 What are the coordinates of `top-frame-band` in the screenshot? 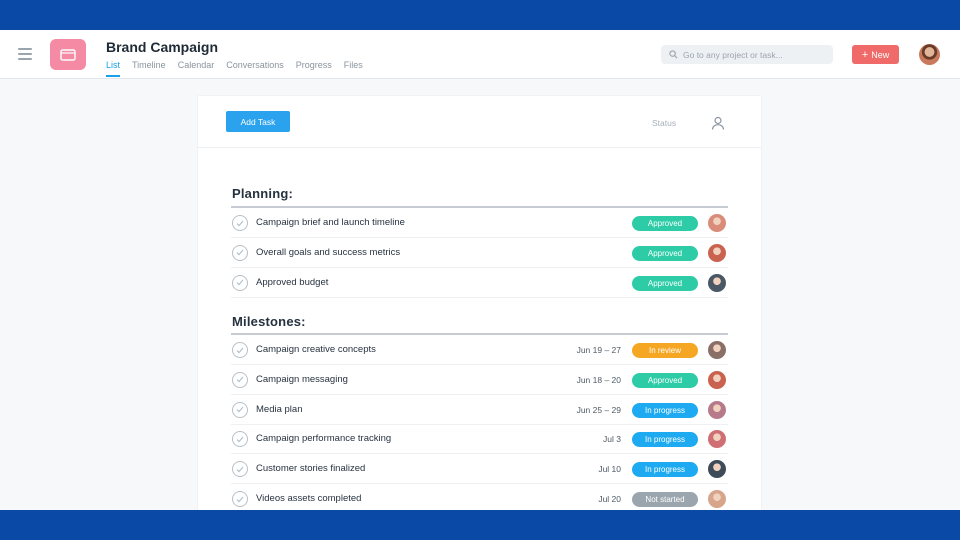 It's located at (480, 15).